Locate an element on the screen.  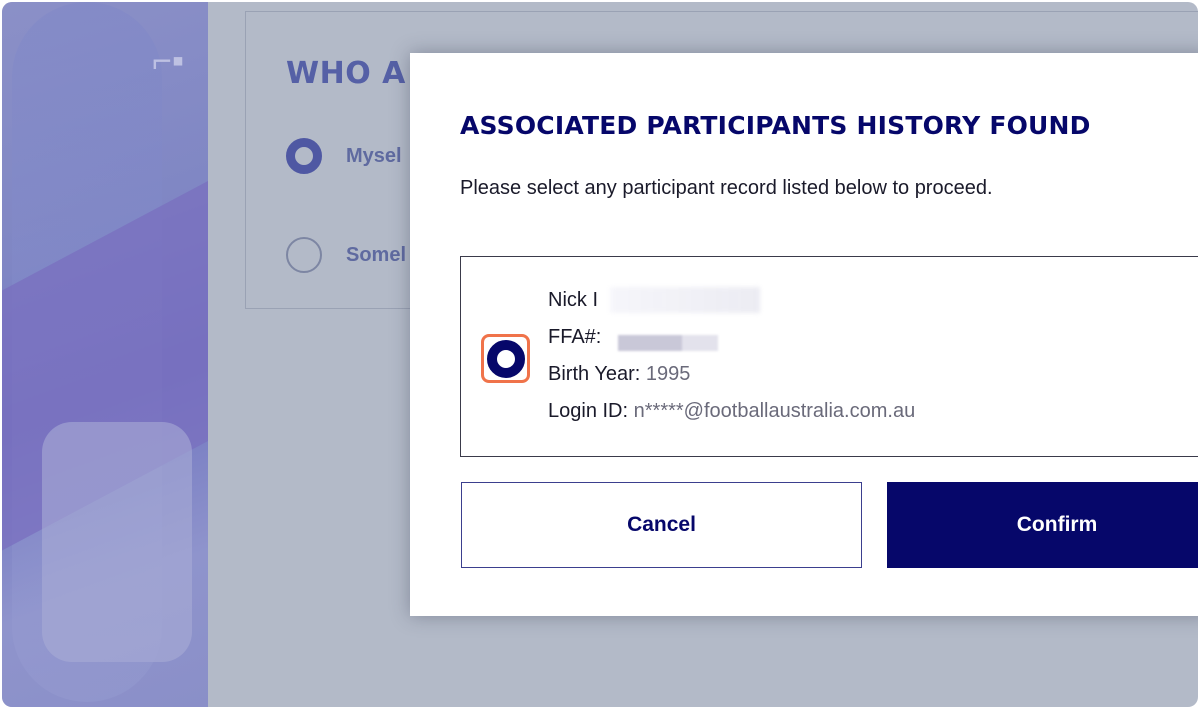
ffa-label: FFA#: is located at coordinates (575, 337).